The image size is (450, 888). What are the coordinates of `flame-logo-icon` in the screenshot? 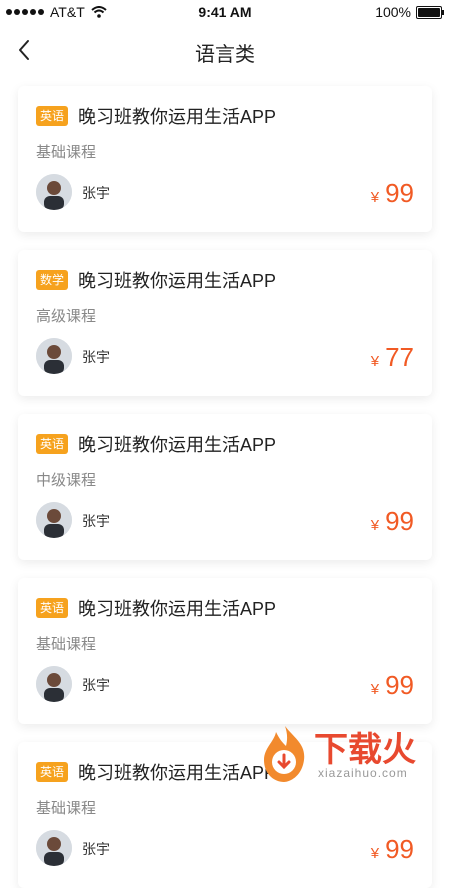 It's located at (284, 754).